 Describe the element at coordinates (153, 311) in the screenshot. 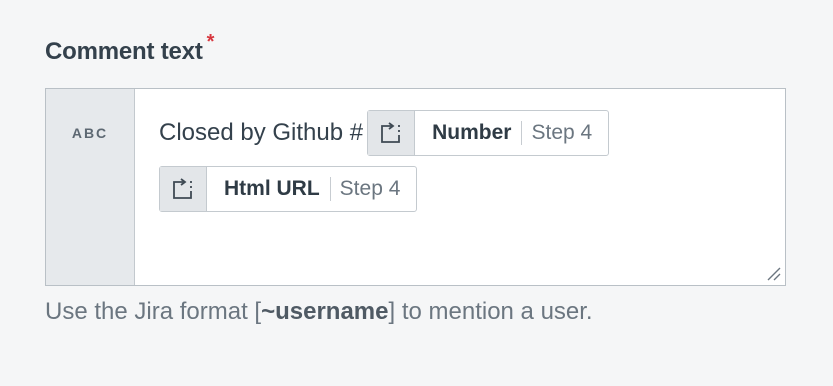

I see `help-prefix: Use the Jira format [` at that location.